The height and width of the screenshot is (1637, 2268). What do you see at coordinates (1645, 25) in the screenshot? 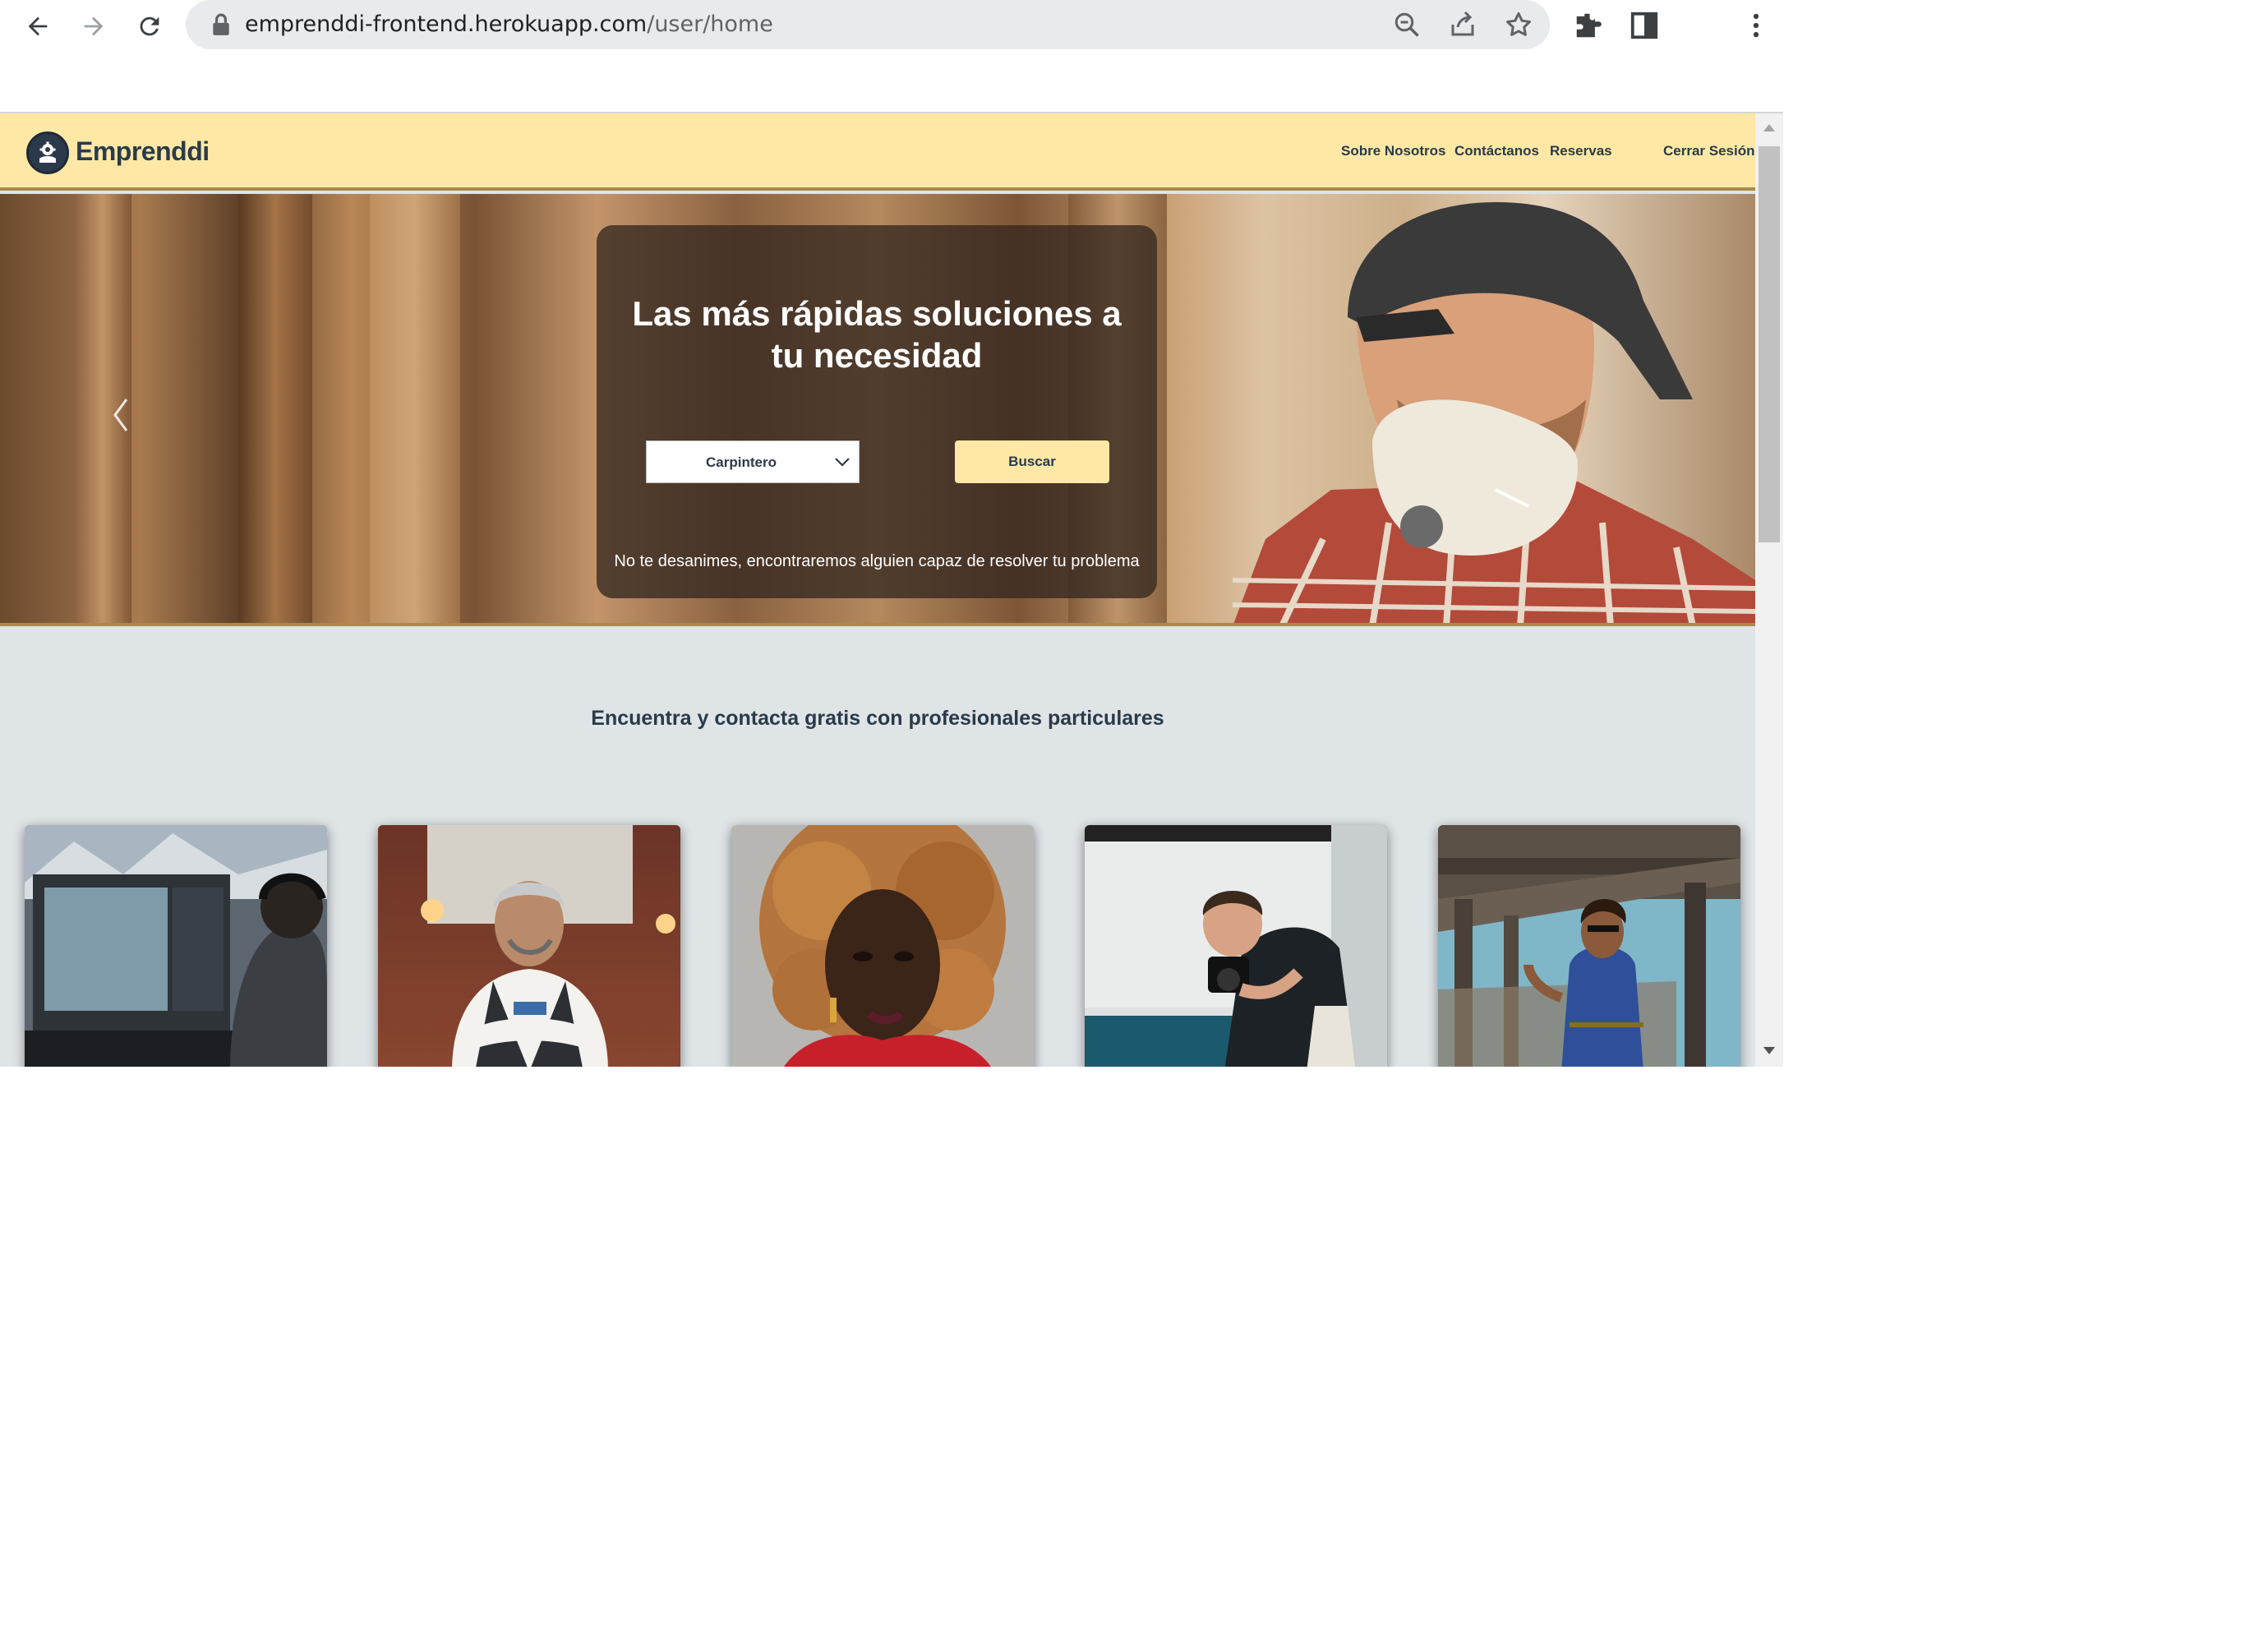
I see `side-panel-icon` at bounding box center [1645, 25].